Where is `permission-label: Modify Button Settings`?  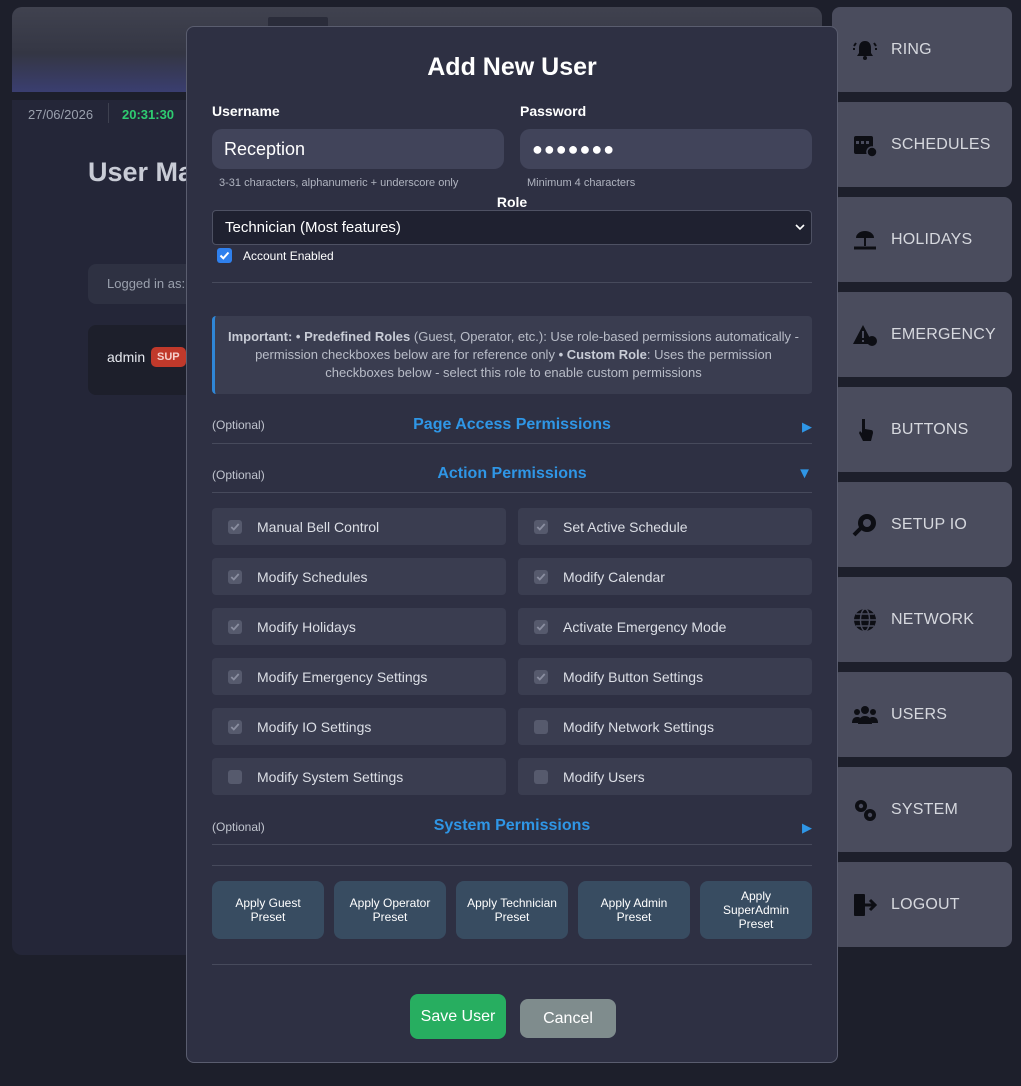
permission-label: Modify Button Settings is located at coordinates (633, 676).